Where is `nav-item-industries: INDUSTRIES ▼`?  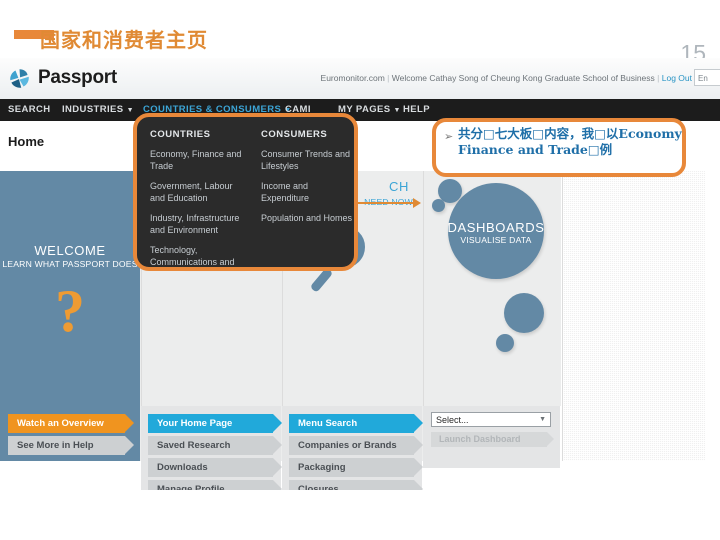 nav-item-industries: INDUSTRIES ▼ is located at coordinates (98, 109).